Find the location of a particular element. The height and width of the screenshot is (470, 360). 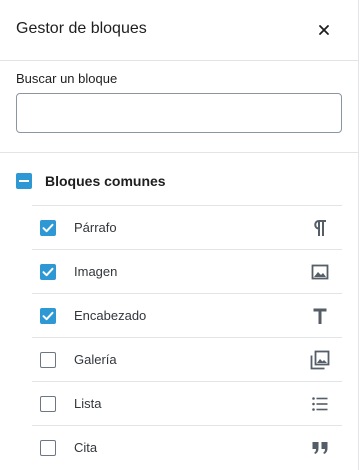

block-label: Cita is located at coordinates (86, 447).